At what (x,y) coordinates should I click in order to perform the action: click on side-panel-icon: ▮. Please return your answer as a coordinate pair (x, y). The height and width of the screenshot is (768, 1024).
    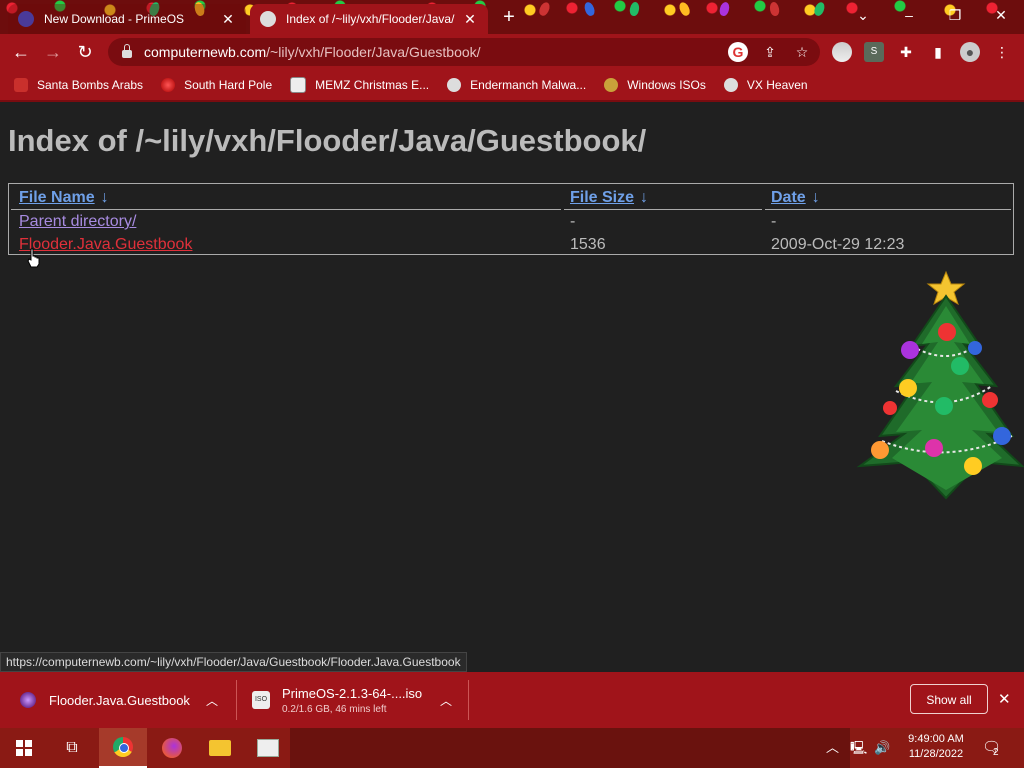
    Looking at the image, I should click on (938, 52).